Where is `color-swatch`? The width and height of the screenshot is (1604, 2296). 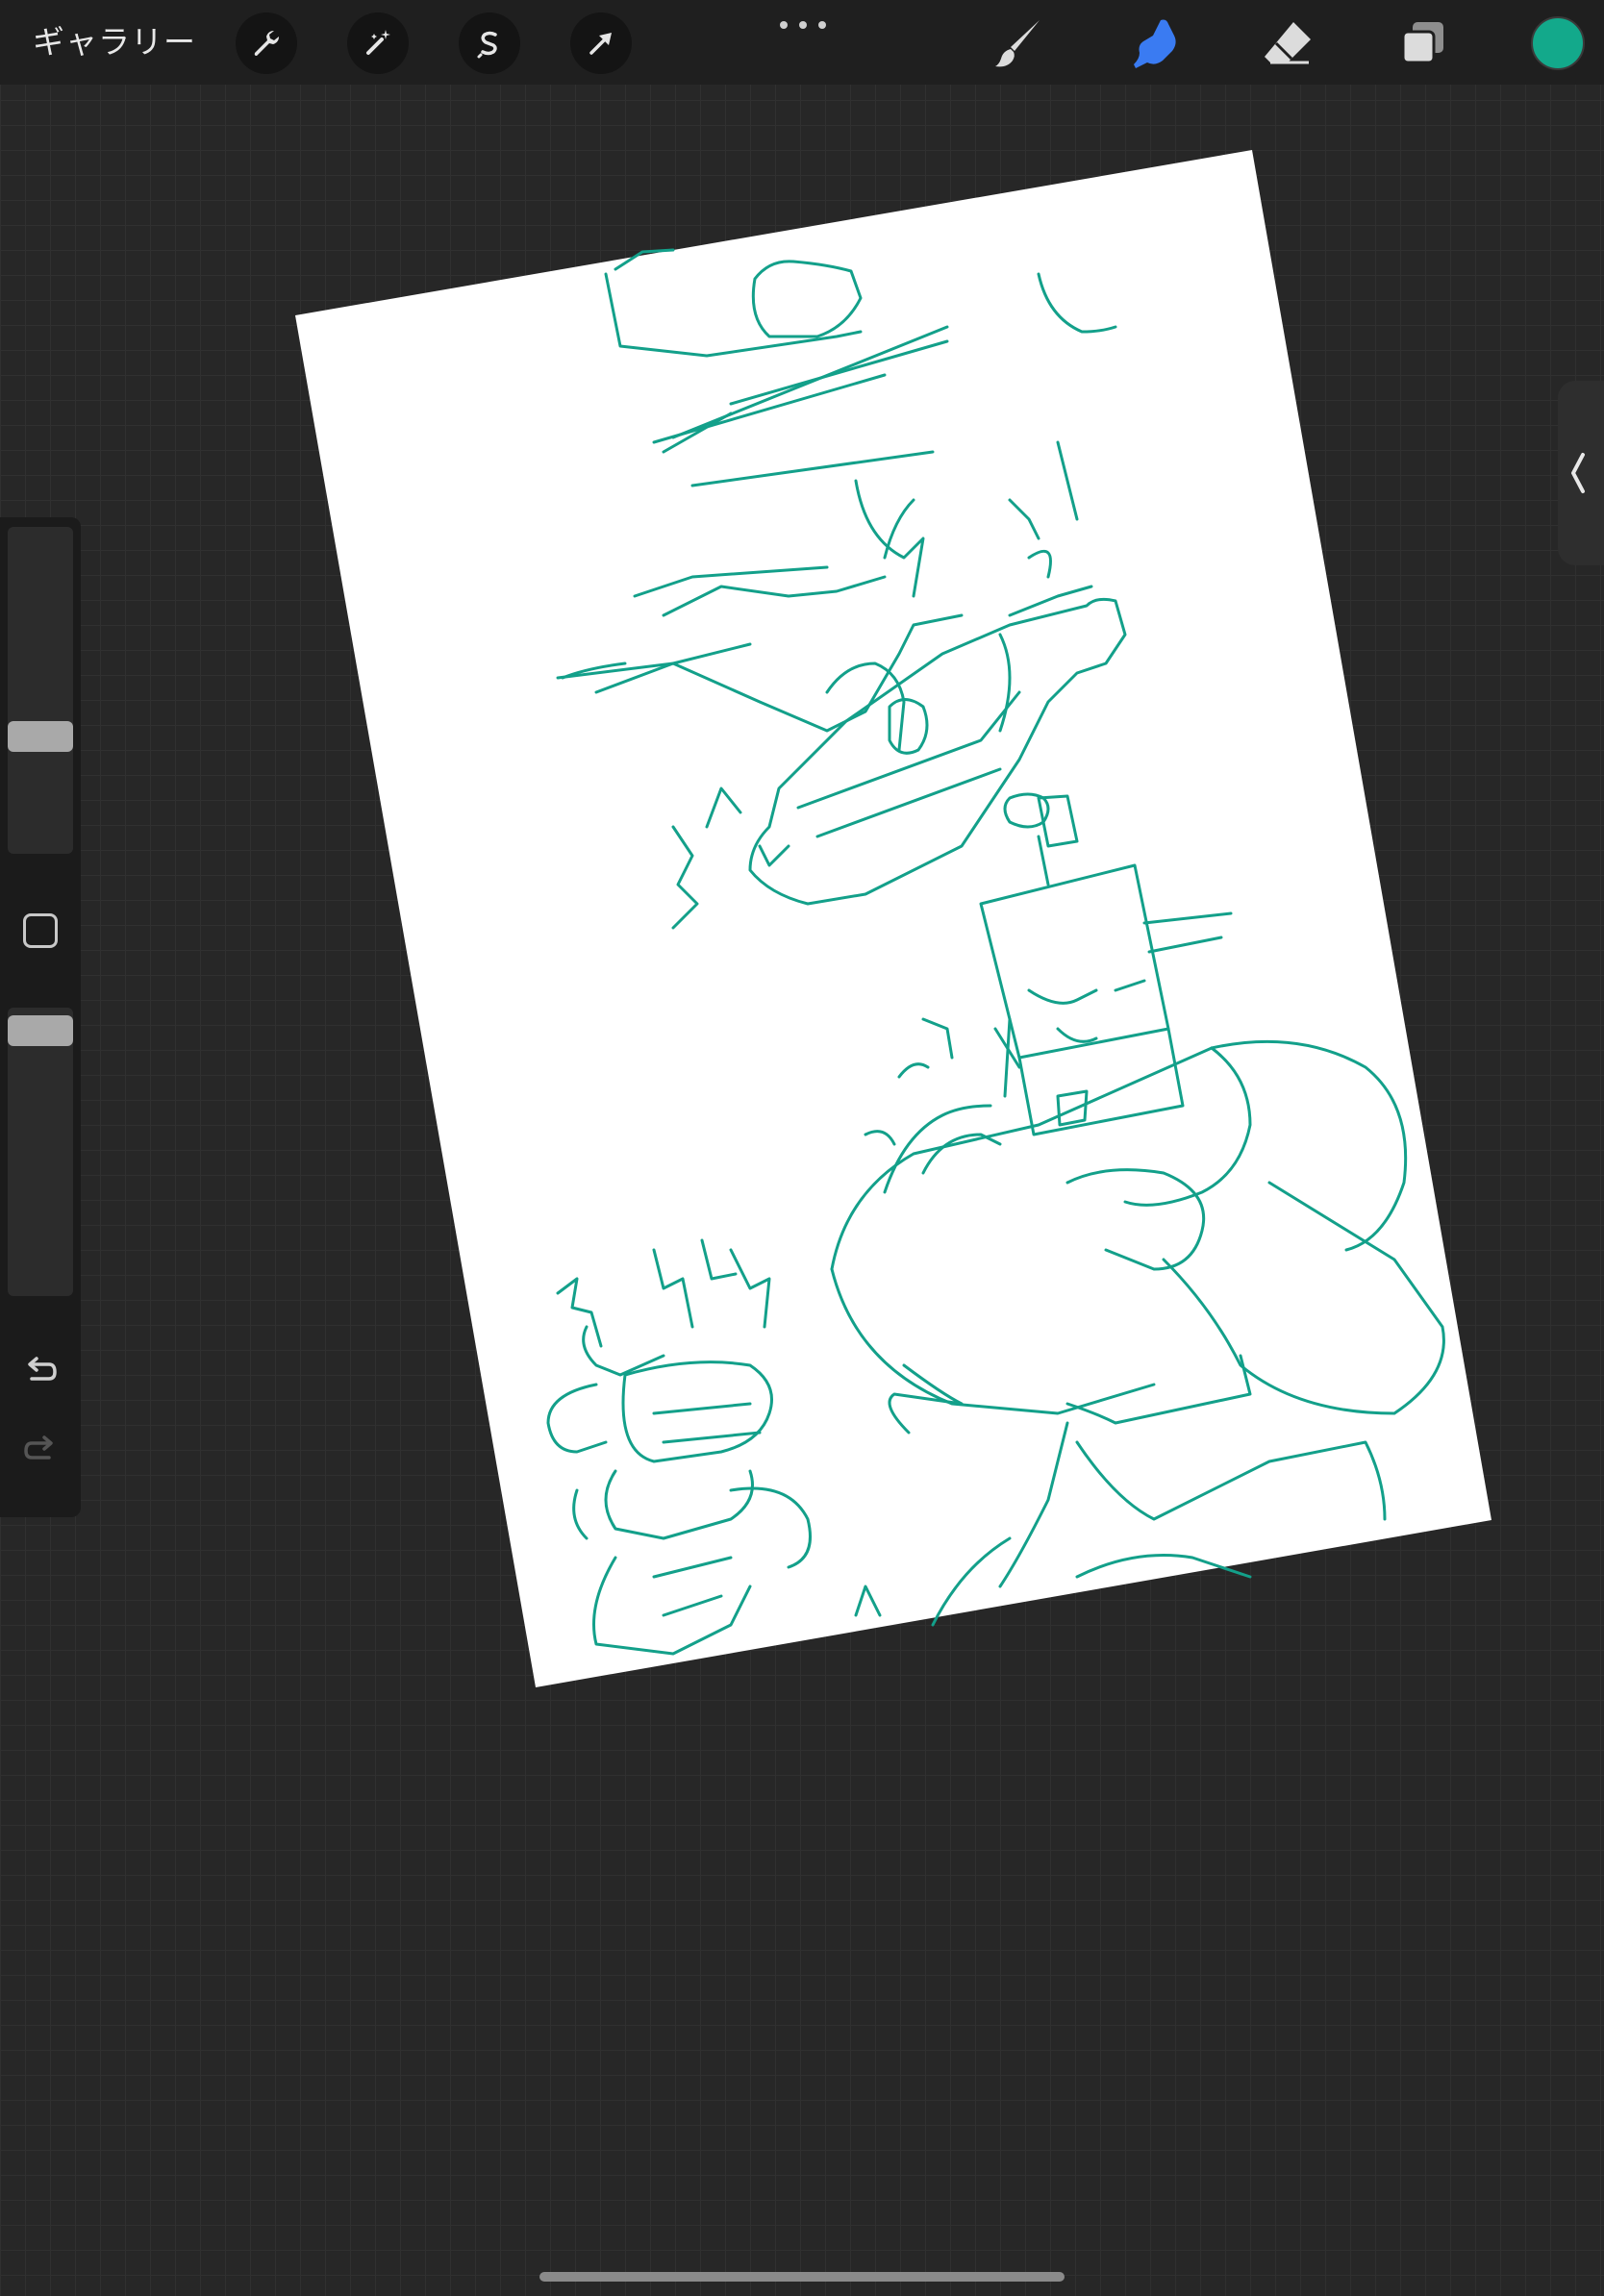 color-swatch is located at coordinates (1558, 43).